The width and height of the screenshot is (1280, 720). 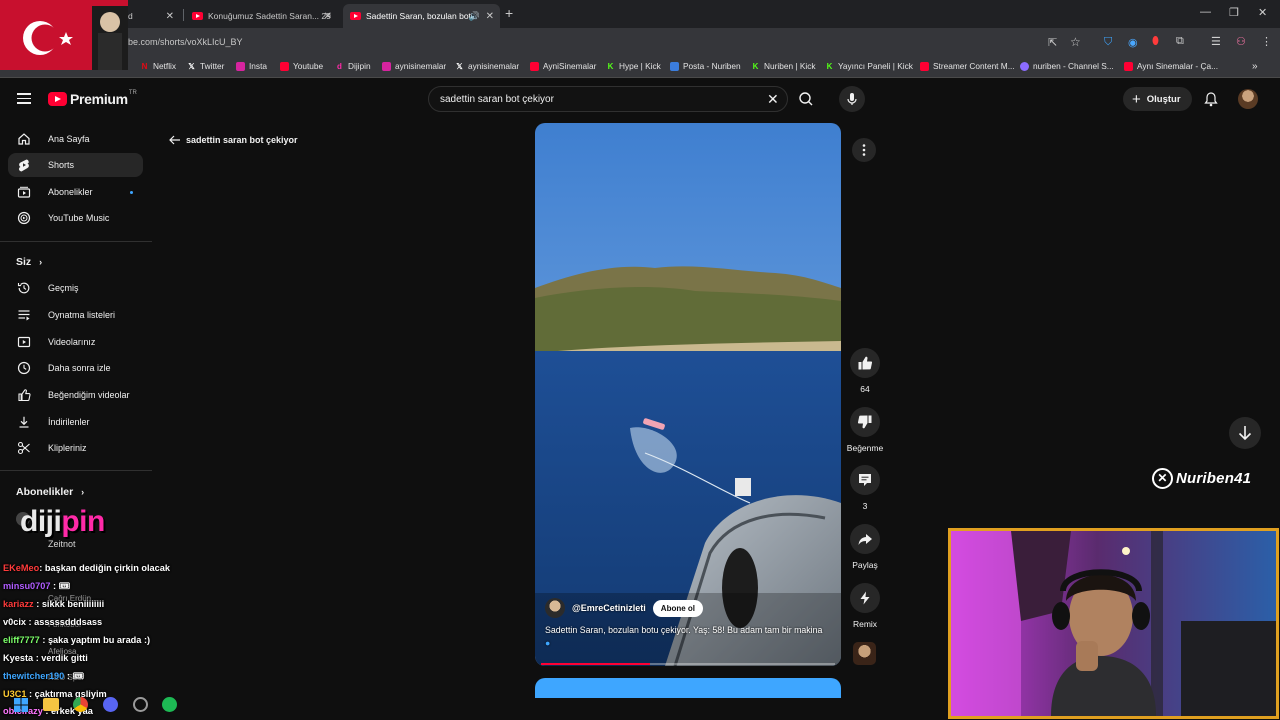 I want to click on browser-menu-icon: ⋮, so click(x=1266, y=41).